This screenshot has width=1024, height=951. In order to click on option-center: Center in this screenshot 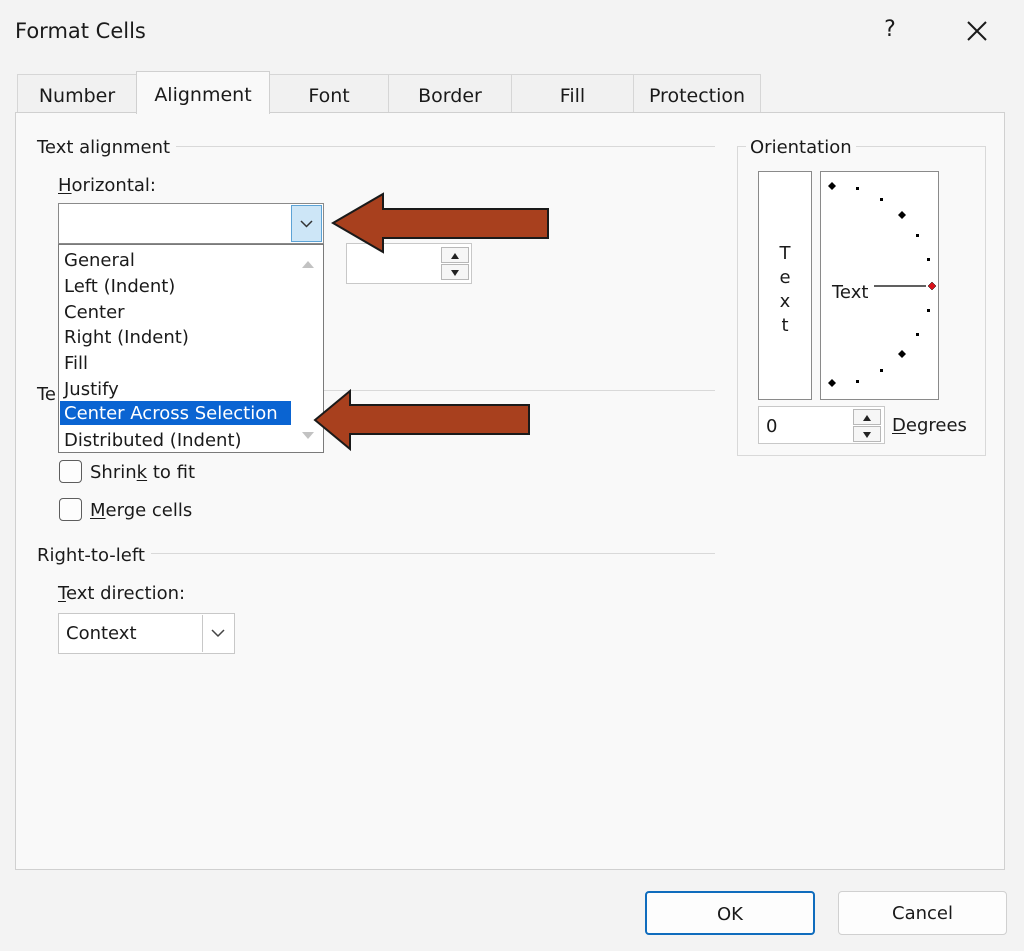, I will do `click(94, 312)`.